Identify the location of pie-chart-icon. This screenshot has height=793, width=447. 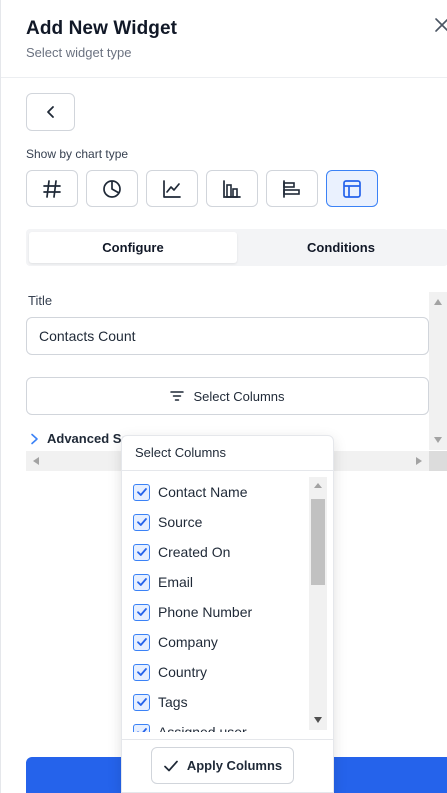
(112, 188).